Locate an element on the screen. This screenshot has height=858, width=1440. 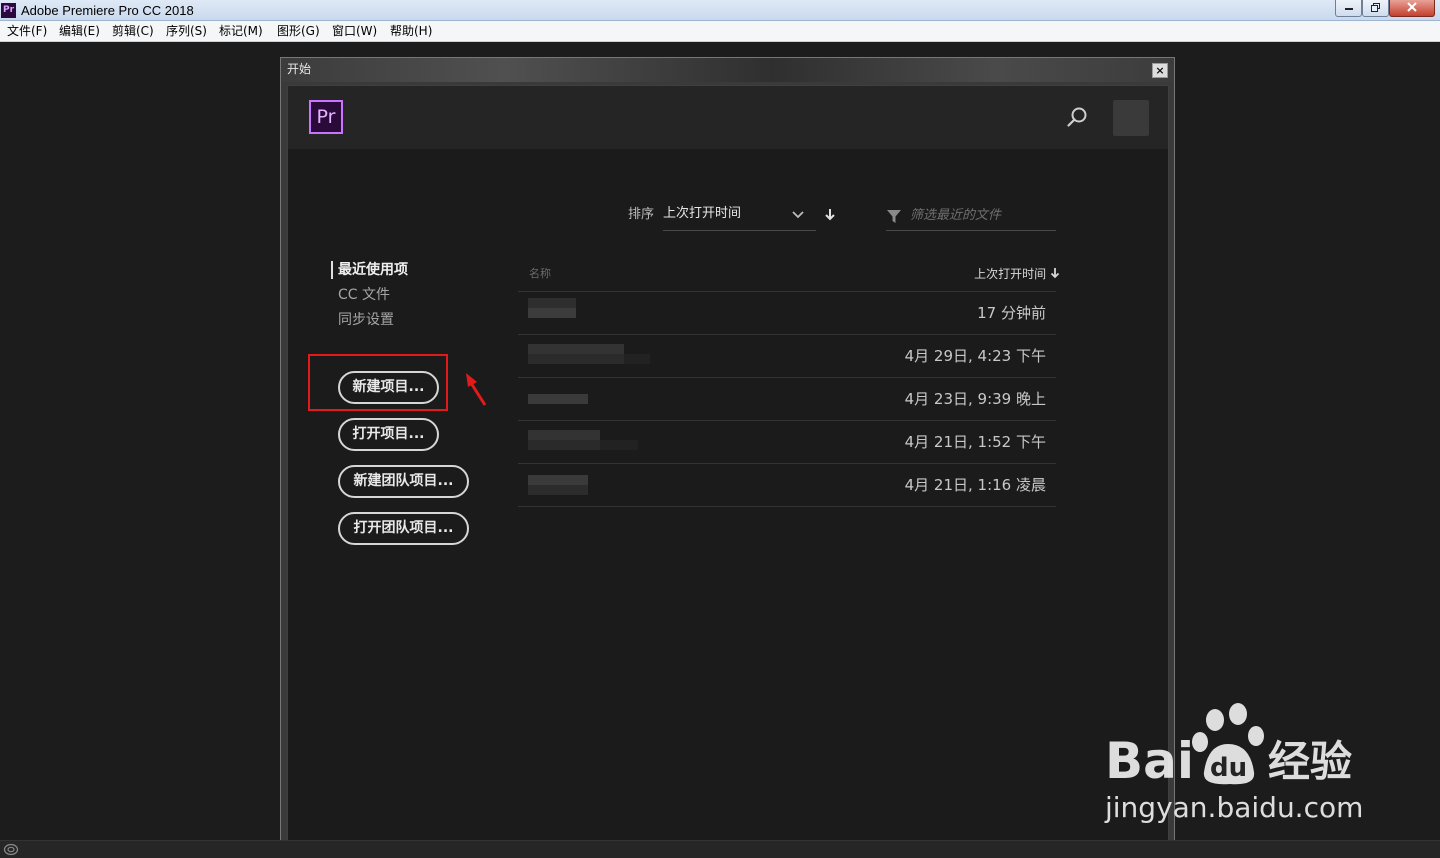
table-row: 4月 21日, 1:16 凌晨 is located at coordinates (787, 485).